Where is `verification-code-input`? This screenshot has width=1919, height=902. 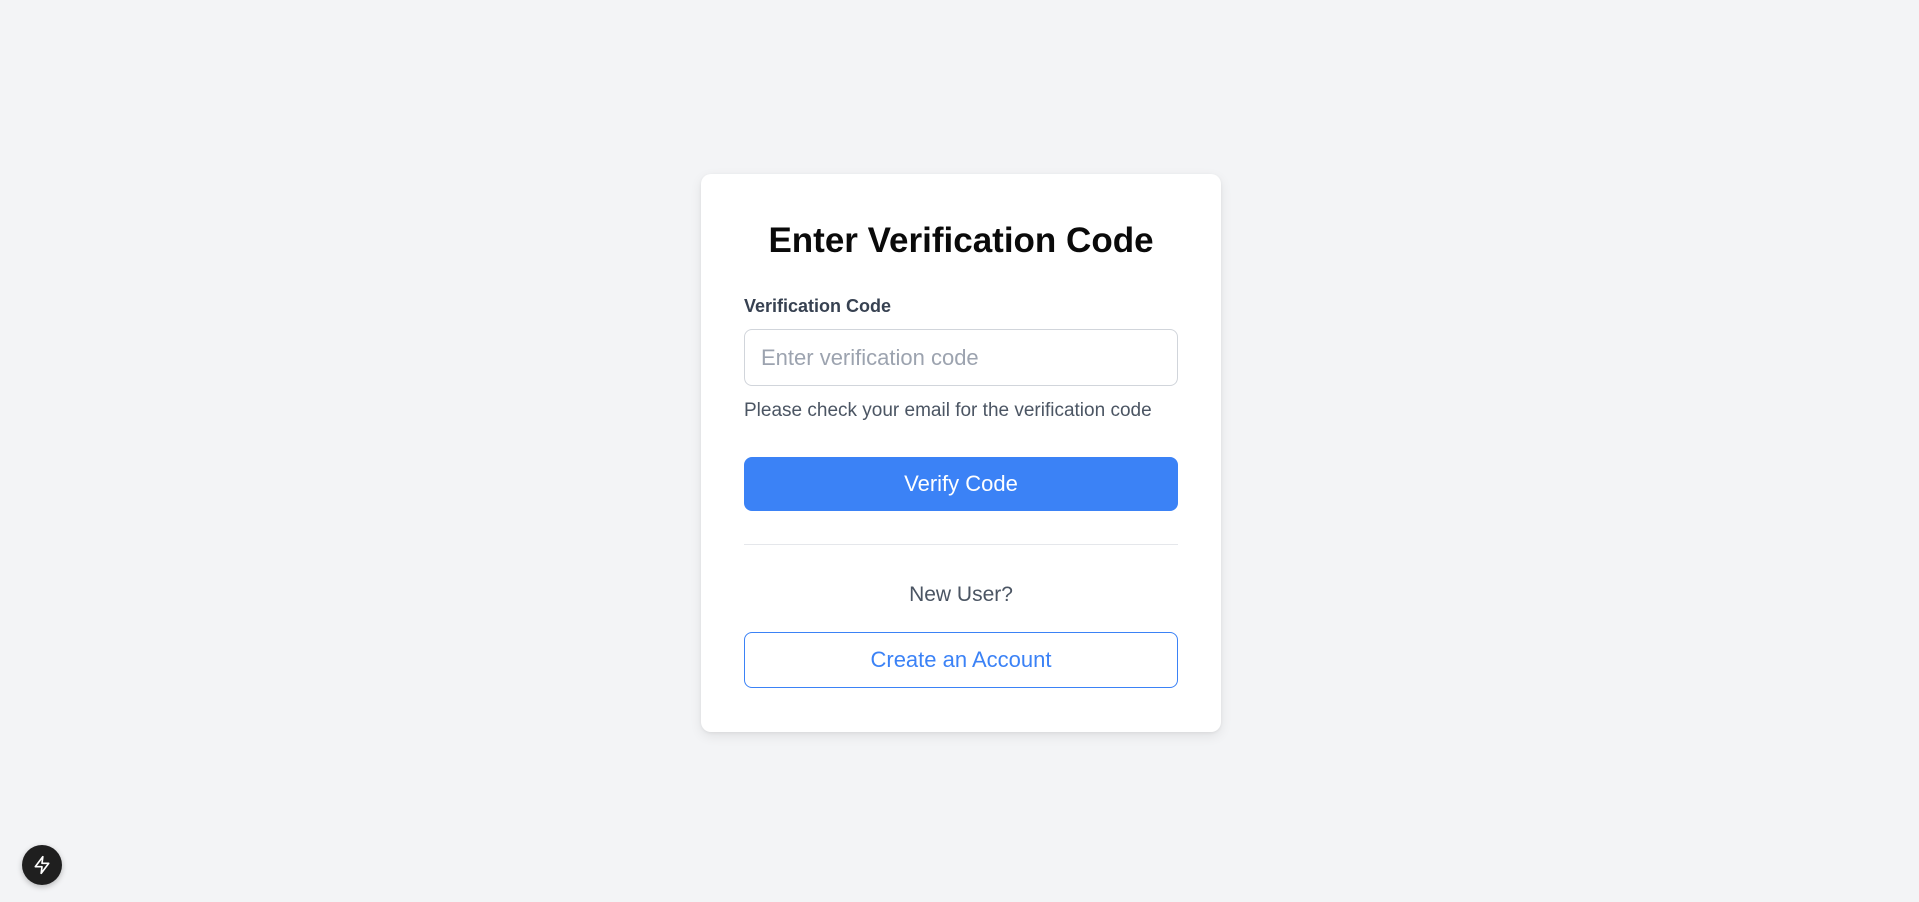 verification-code-input is located at coordinates (961, 357).